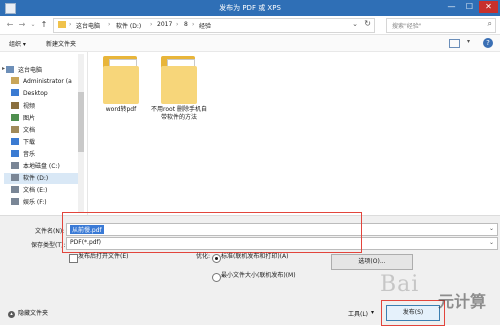 This screenshot has width=500, height=326. I want to click on hide-folders-toggle: ▴ 隐藏文件夹, so click(28, 313).